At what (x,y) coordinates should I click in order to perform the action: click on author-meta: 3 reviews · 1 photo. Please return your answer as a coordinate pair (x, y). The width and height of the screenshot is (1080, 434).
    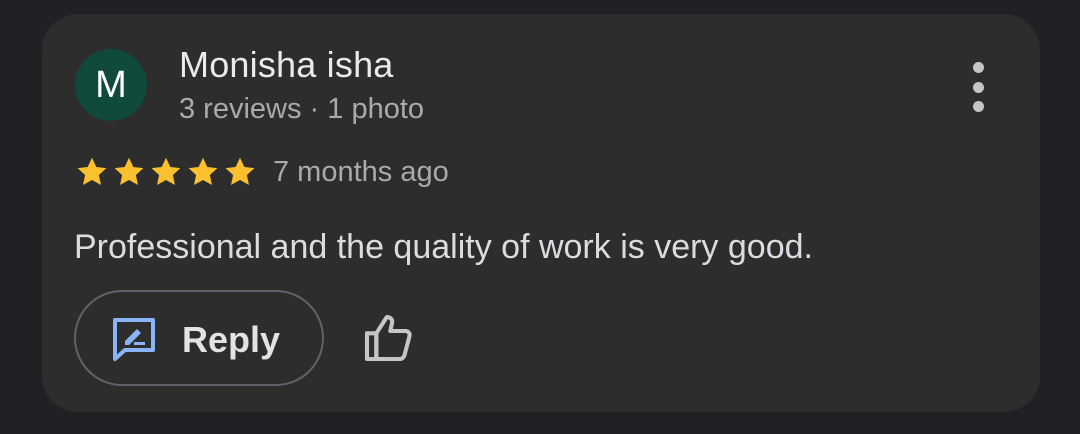
    Looking at the image, I should click on (302, 109).